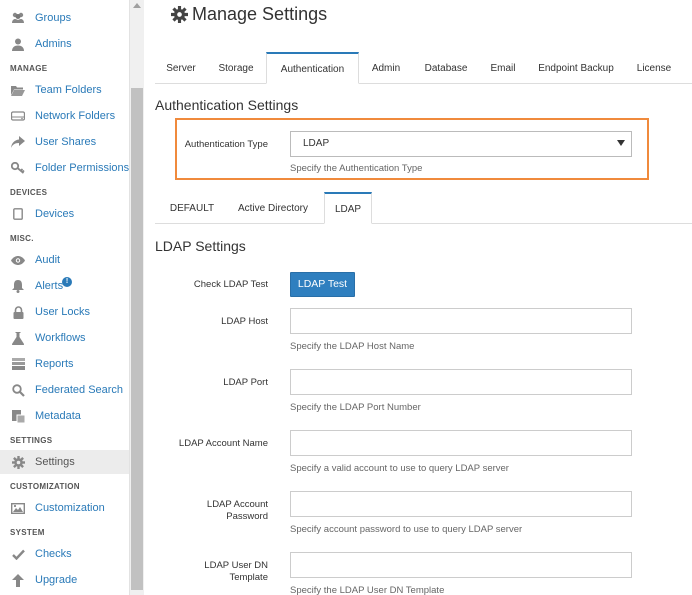  Describe the element at coordinates (27, 532) in the screenshot. I see `section-header-system: SYSTEM` at that location.